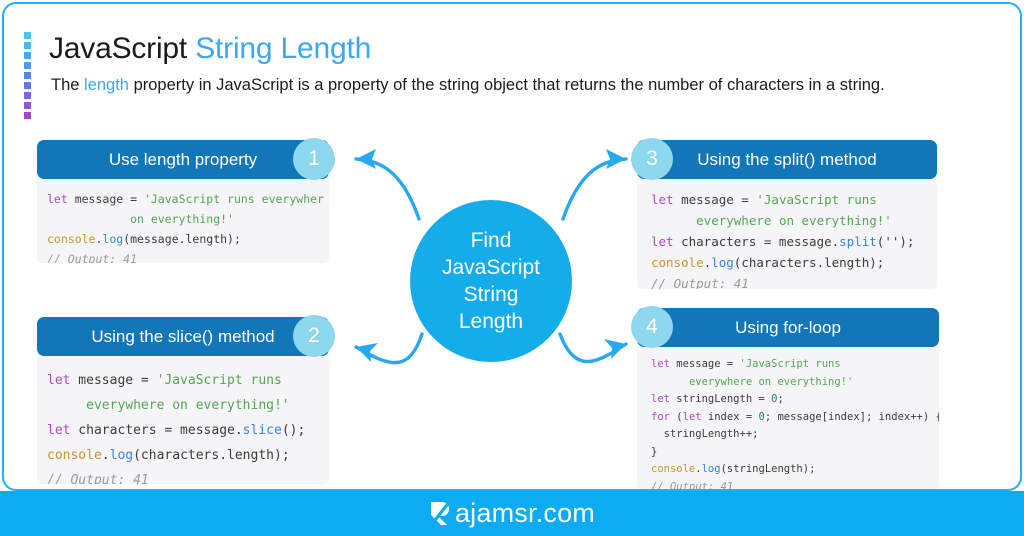 Image resolution: width=1024 pixels, height=536 pixels. I want to click on panel-4-header: Using for-loop 4, so click(785, 327).